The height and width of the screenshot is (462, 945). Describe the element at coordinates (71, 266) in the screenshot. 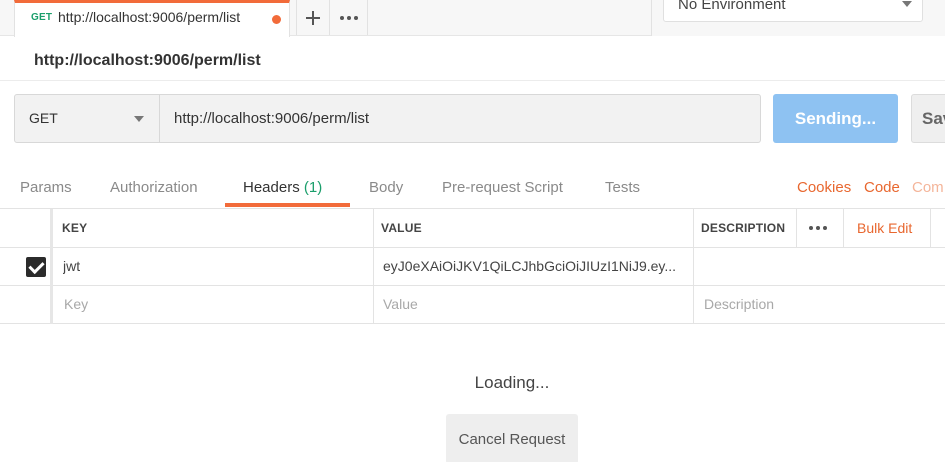

I see `header-key-cell: jwt` at that location.